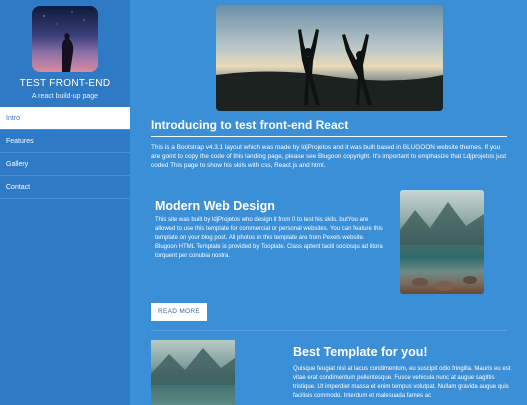 The image size is (527, 405). Describe the element at coordinates (360, 352) in the screenshot. I see `card2-title: Best Template for you!` at that location.